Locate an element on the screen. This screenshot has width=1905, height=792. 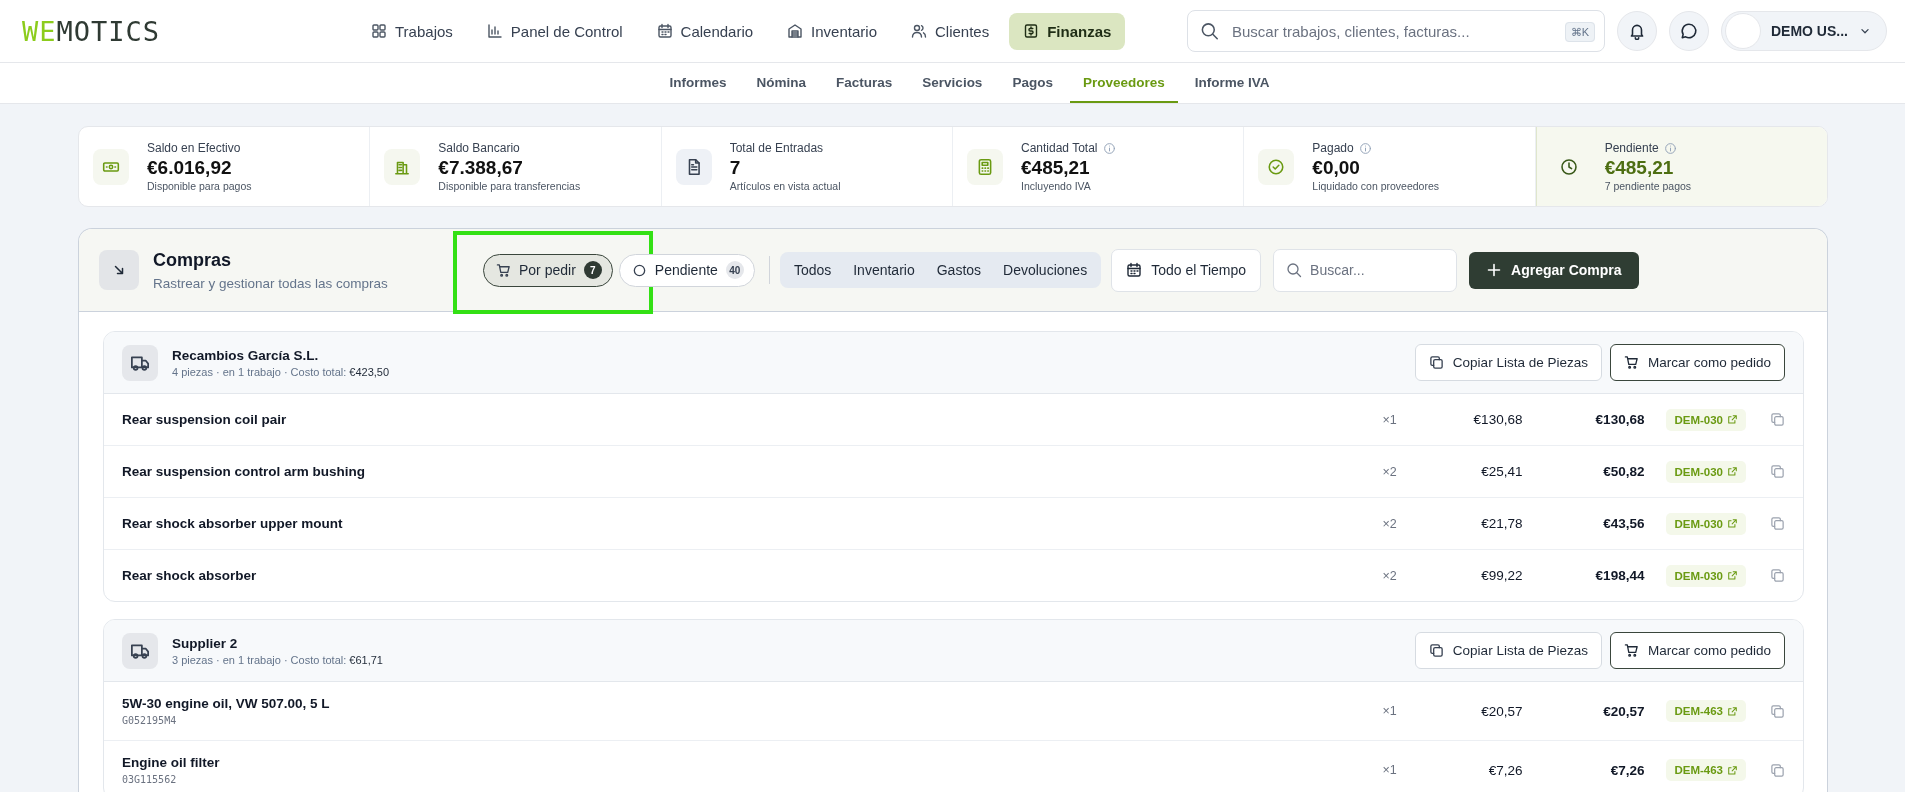
sub-tab: Nómina is located at coordinates (781, 83).